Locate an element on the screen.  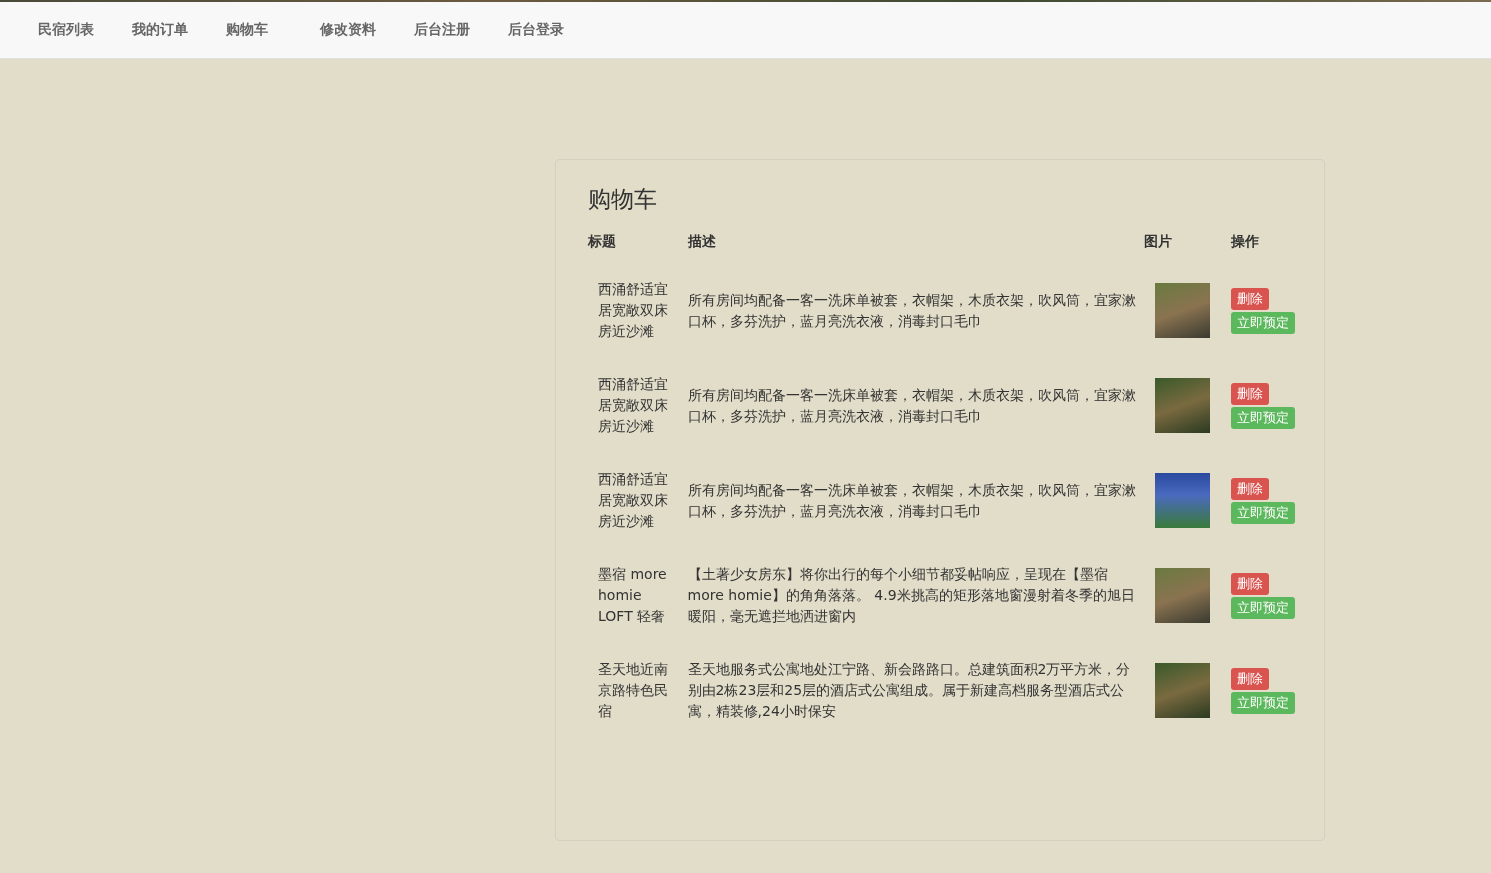
nav-link: 我的订单 is located at coordinates (160, 30).